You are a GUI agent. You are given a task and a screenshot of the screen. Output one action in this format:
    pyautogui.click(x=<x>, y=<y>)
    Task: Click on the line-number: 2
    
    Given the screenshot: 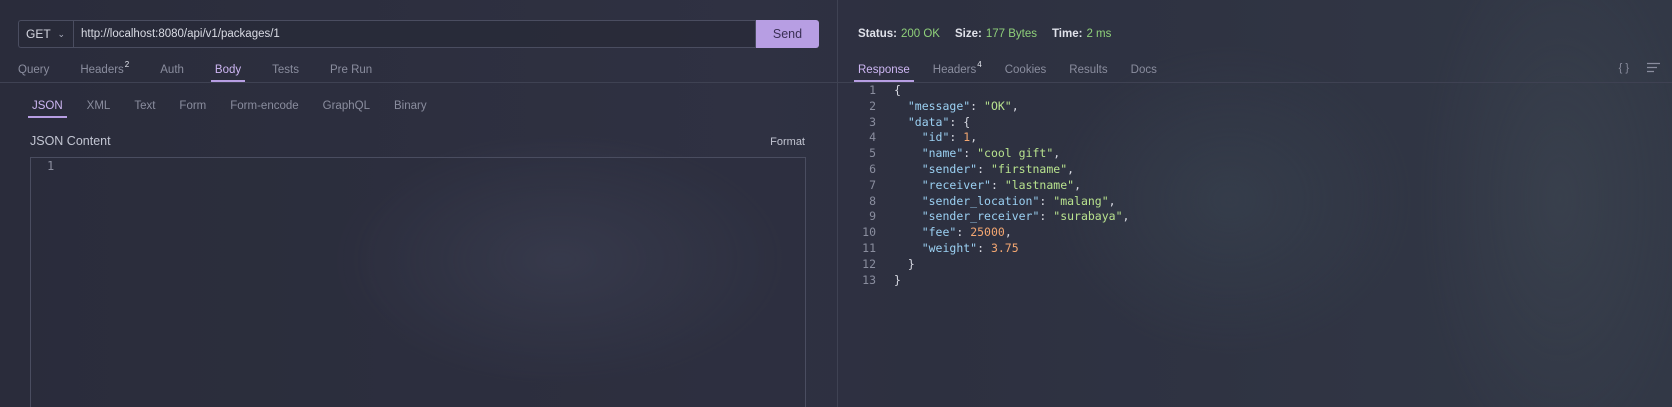 What is the action you would take?
    pyautogui.click(x=872, y=105)
    